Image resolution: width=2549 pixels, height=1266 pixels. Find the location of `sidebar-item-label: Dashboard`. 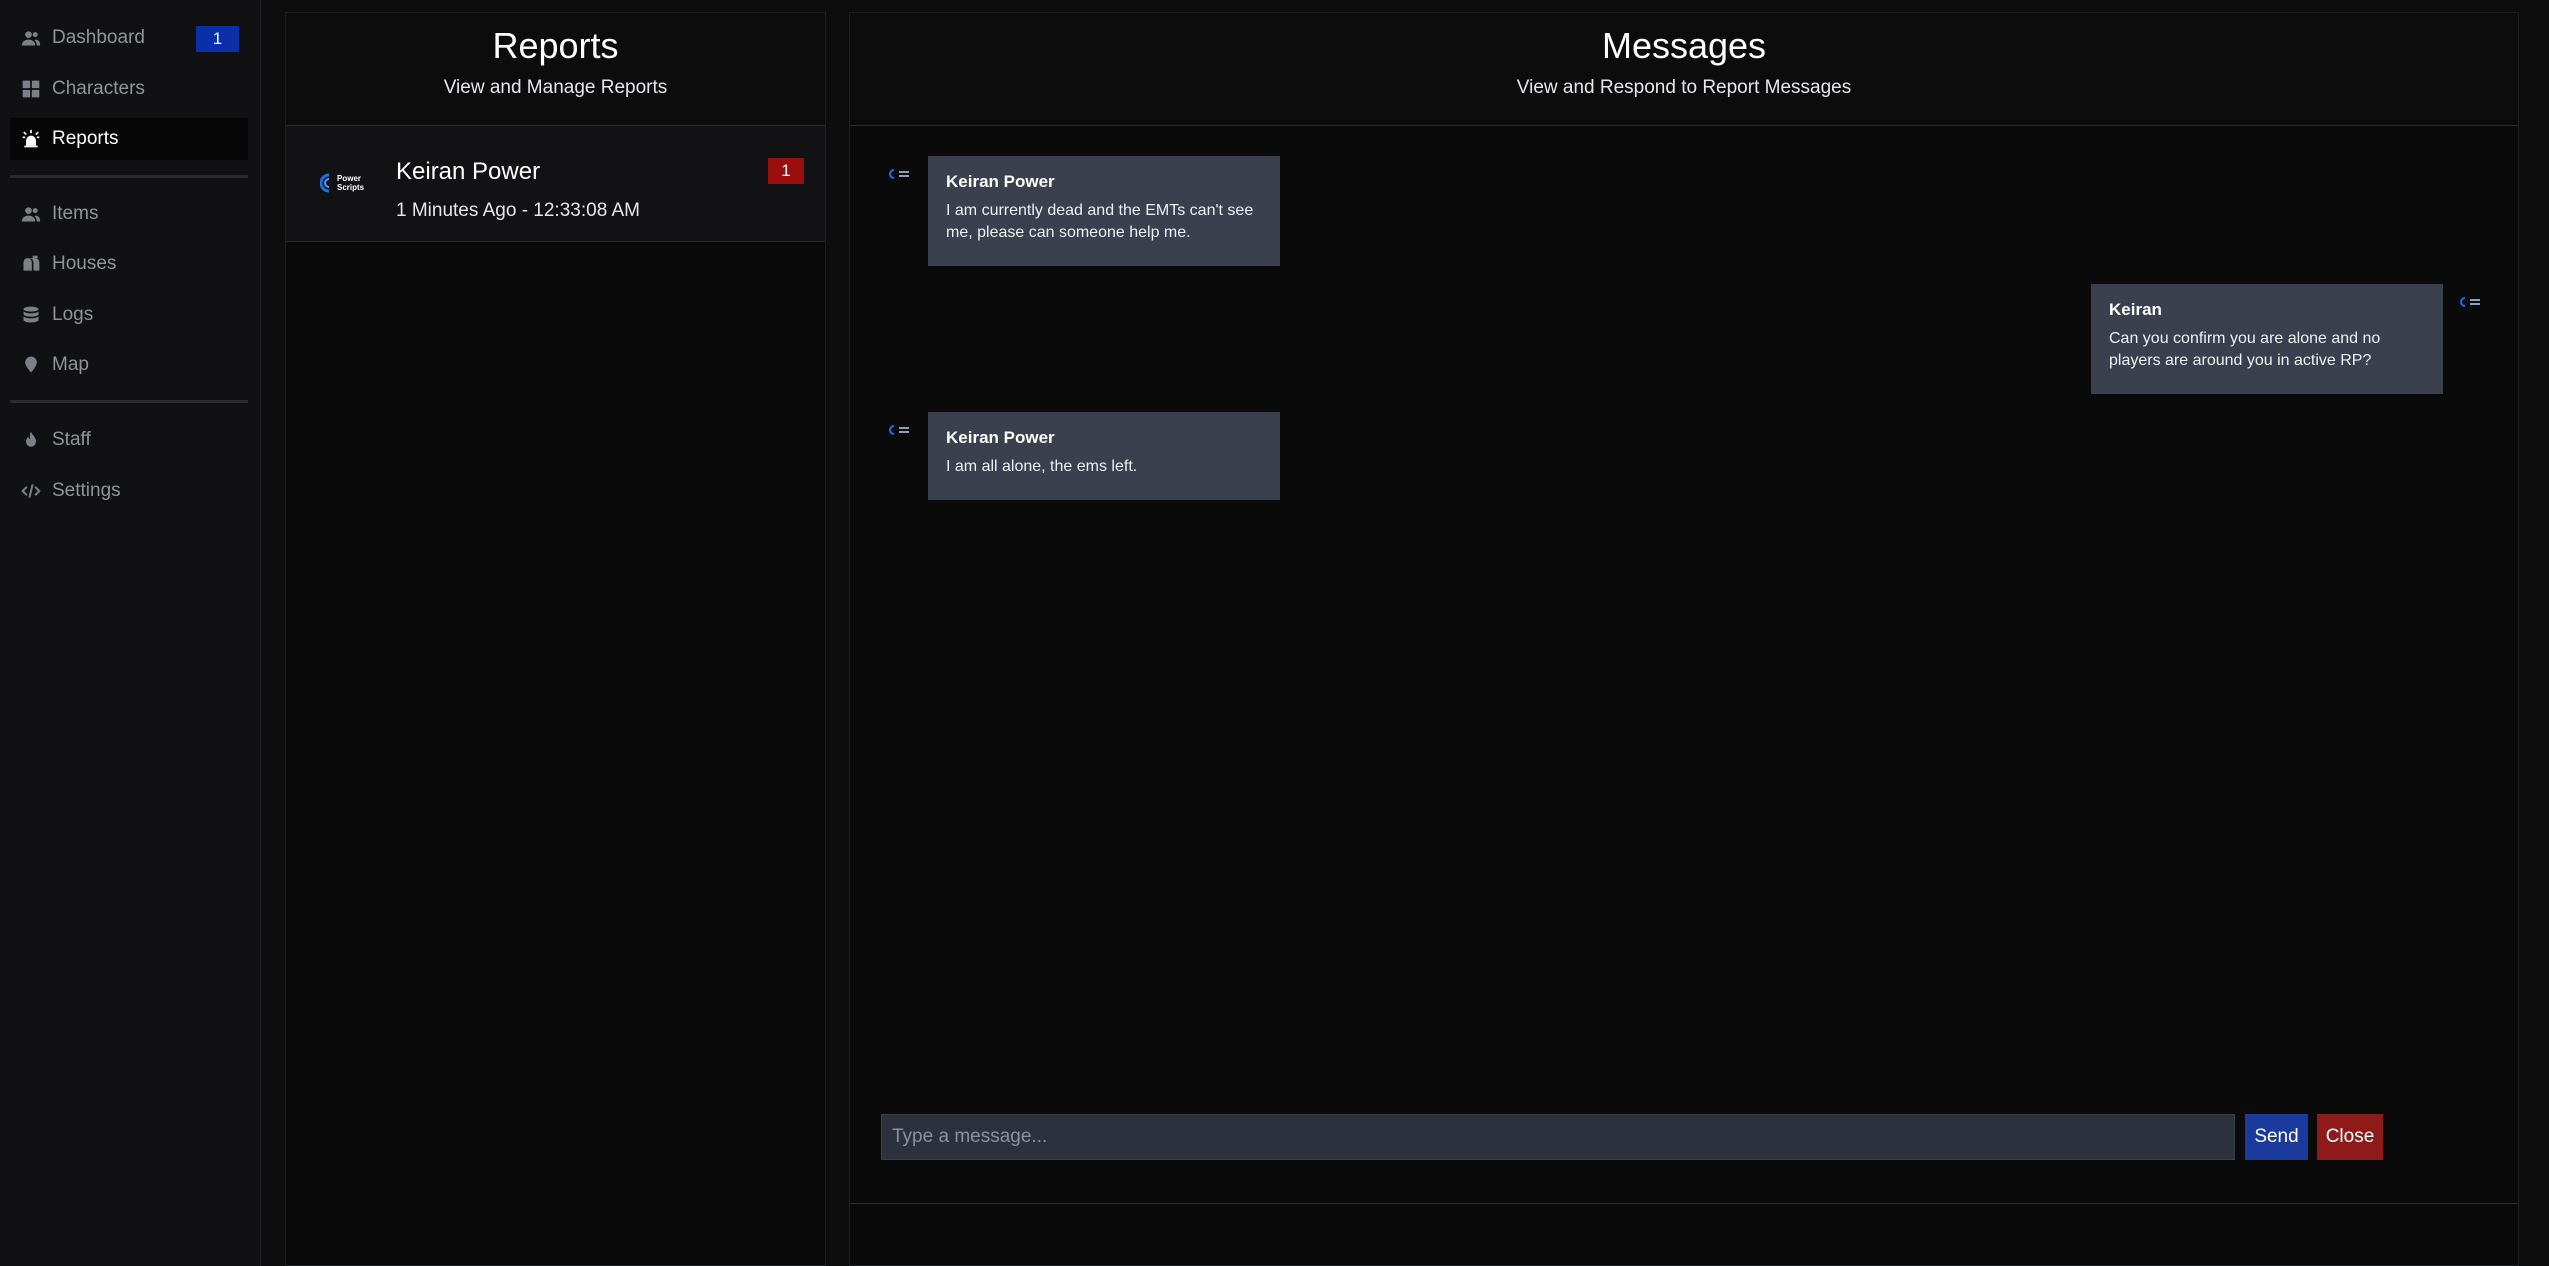

sidebar-item-label: Dashboard is located at coordinates (98, 37).